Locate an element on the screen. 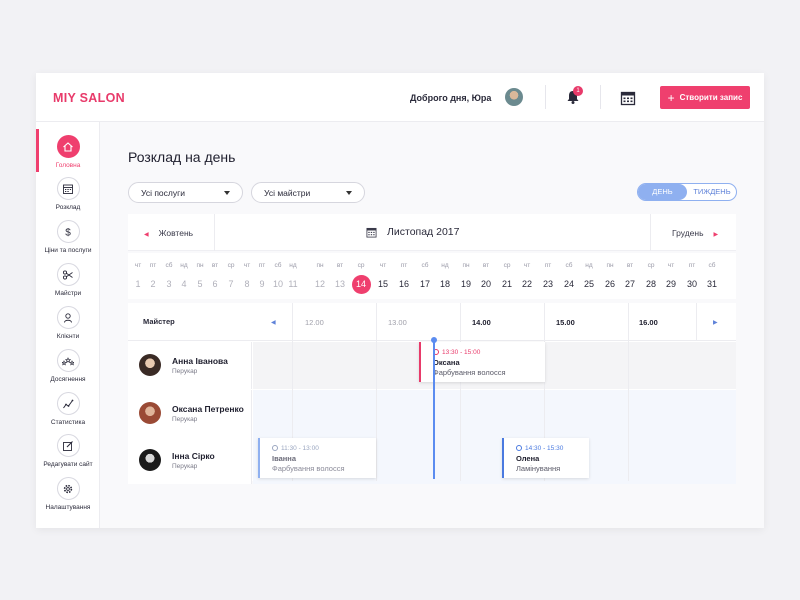  sidebar-item-label: Ціни та послуги is located at coordinates (68, 250).